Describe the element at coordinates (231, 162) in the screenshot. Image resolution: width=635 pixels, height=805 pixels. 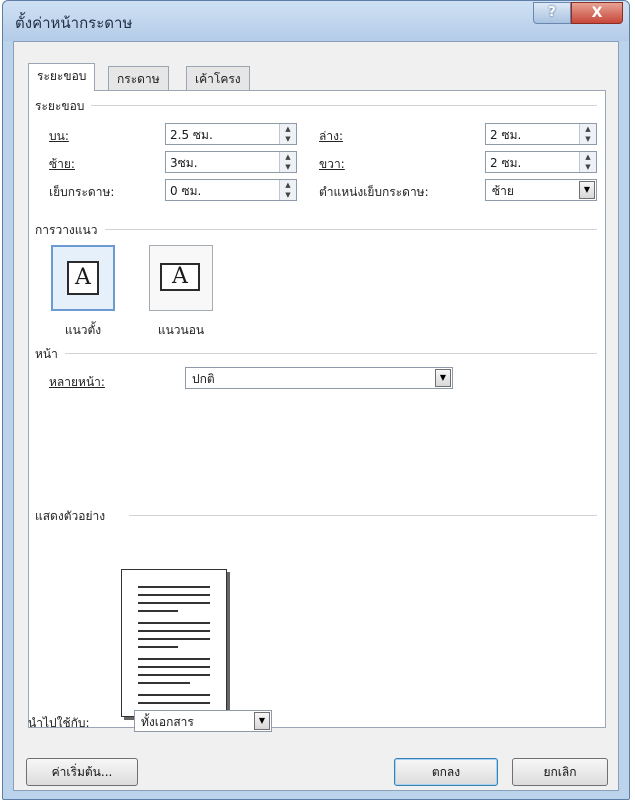
I see `left-margin-spinner: 3ซม. ▲ ▼` at that location.